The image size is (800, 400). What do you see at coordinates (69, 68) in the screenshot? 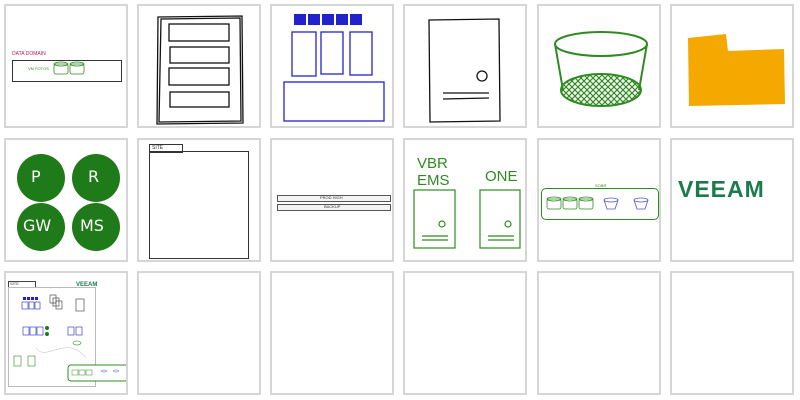
I see `storage-drums-icon` at bounding box center [69, 68].